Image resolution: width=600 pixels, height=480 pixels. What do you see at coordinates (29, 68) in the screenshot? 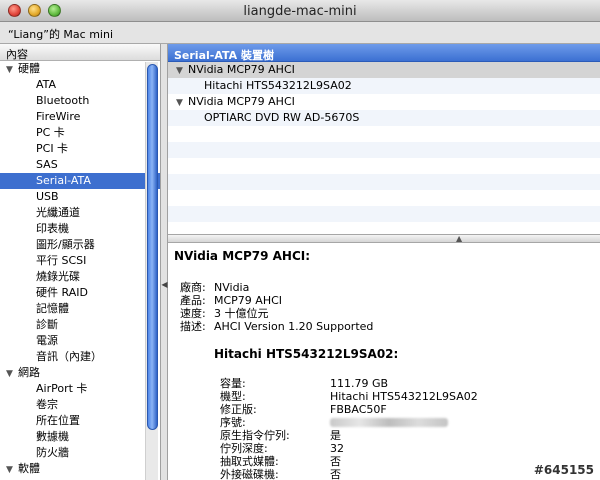
I see `sidebar-label: 硬體` at bounding box center [29, 68].